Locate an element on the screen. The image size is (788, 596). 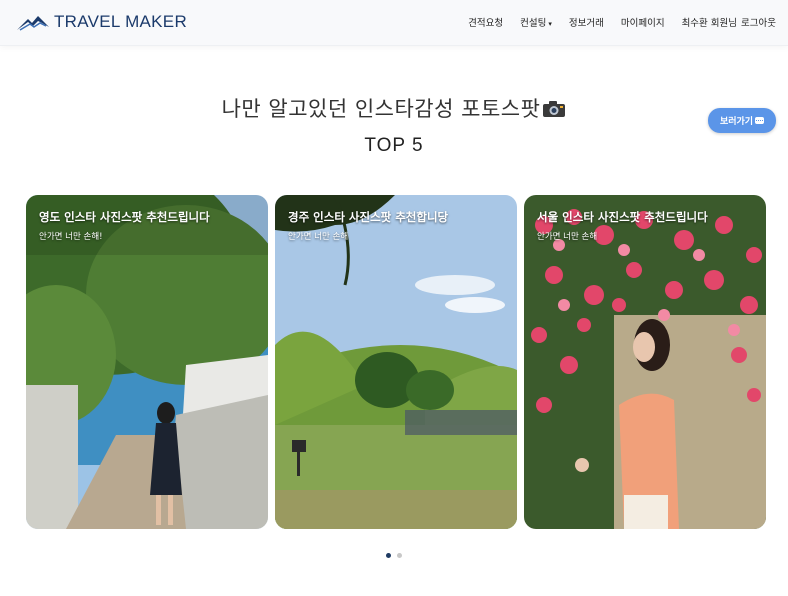
nav-item-consulting: 컨설팅 ▾ is located at coordinates (536, 22).